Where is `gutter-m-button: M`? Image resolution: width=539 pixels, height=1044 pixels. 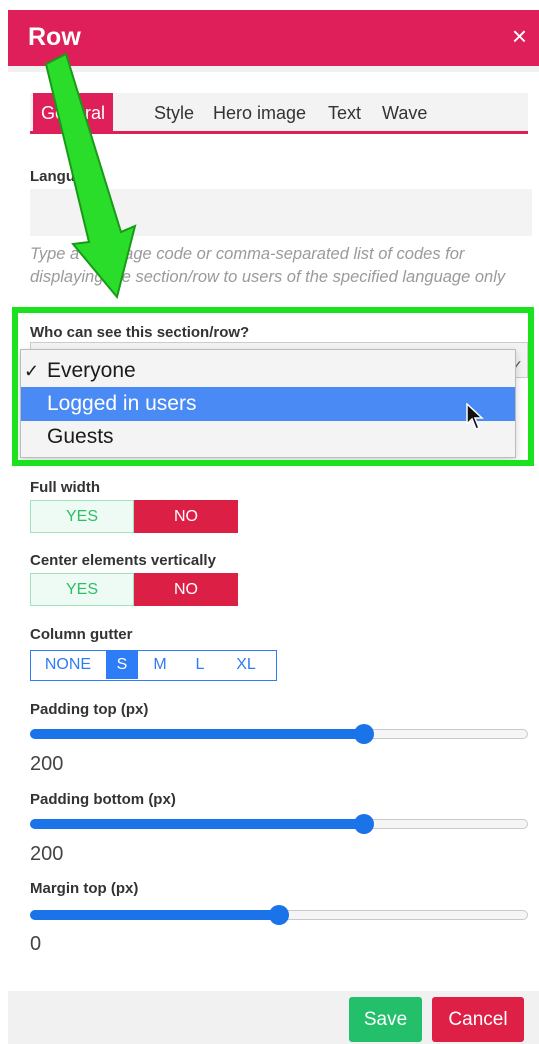
gutter-m-button: M is located at coordinates (160, 665).